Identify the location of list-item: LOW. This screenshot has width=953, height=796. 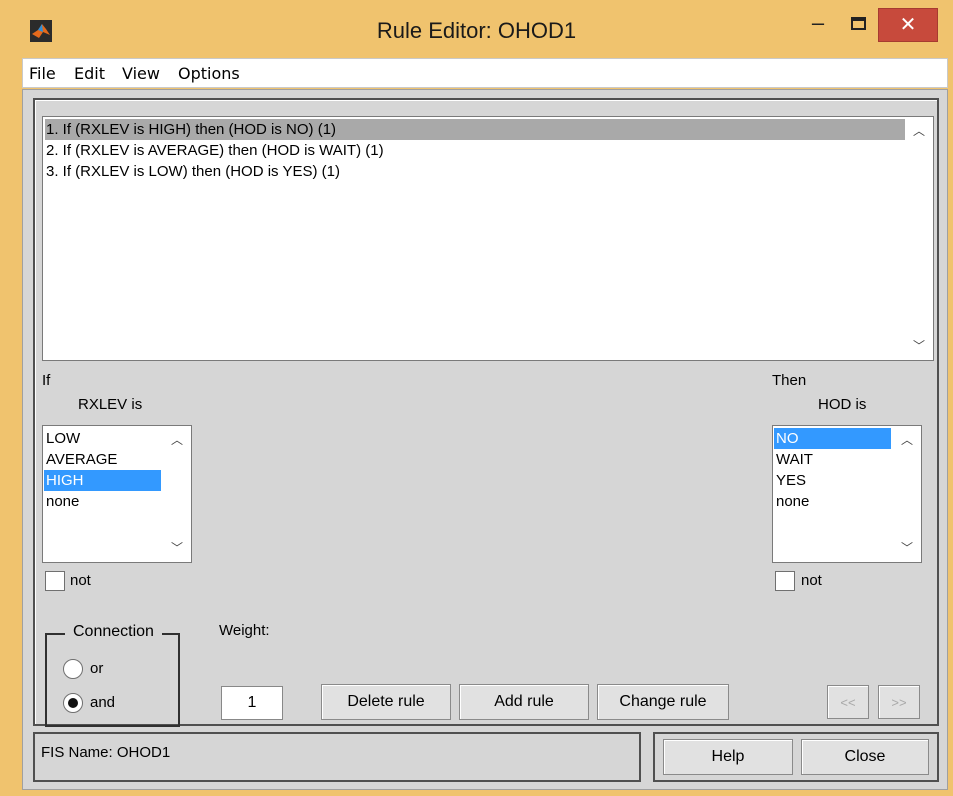
(102, 438).